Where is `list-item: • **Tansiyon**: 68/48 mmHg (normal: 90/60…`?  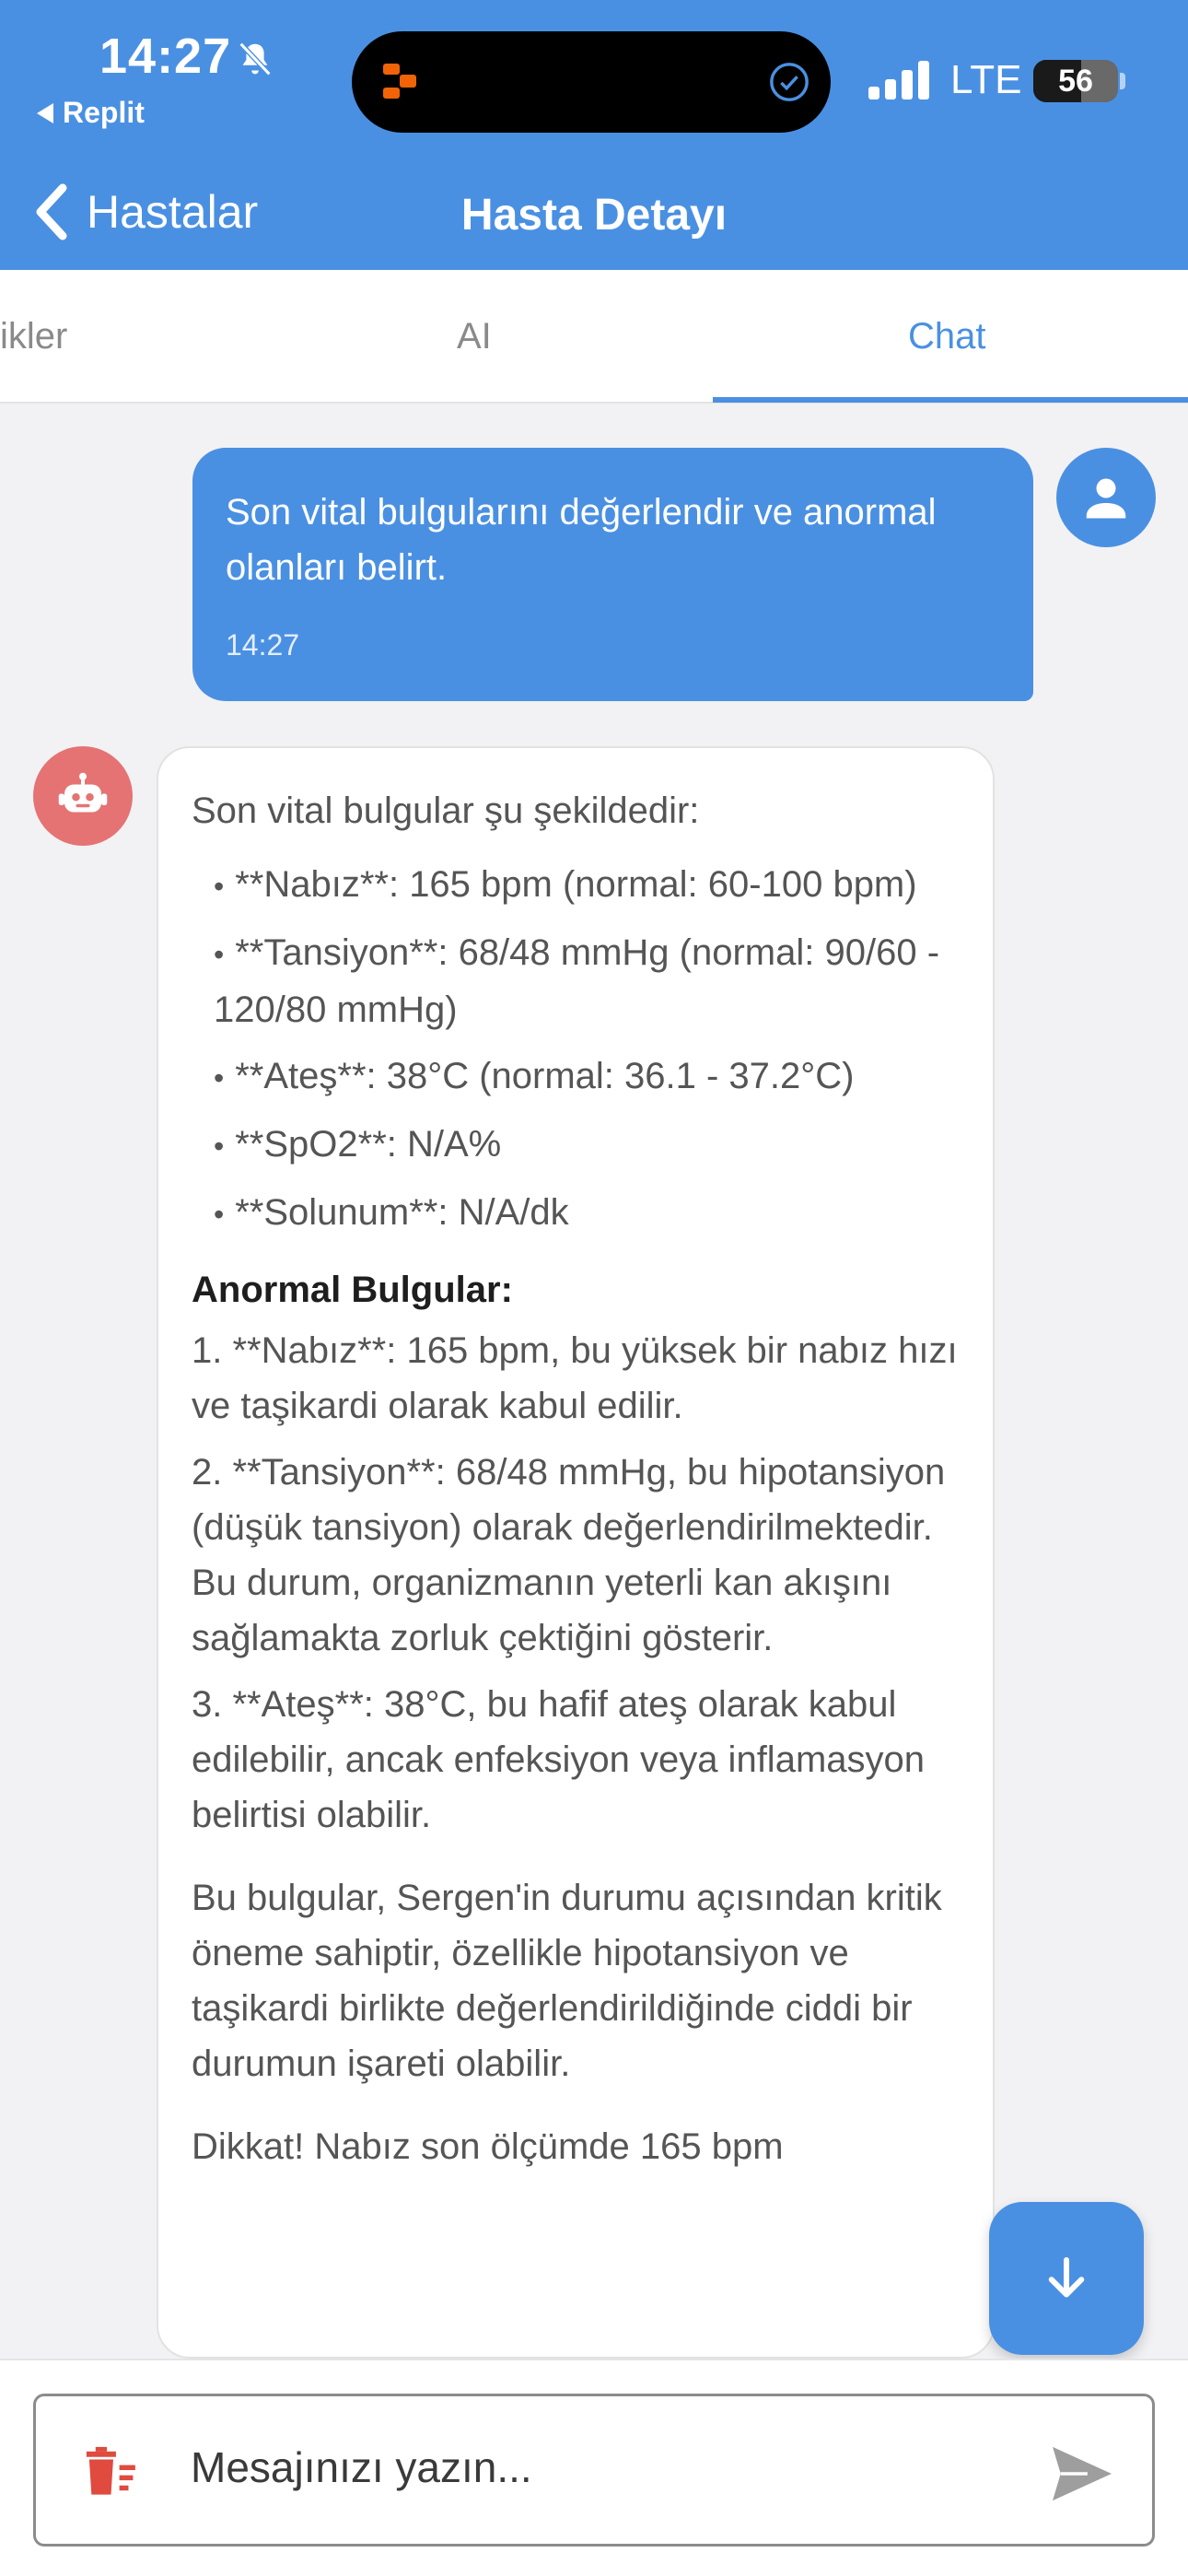
list-item: • **Tansiyon**: 68/48 mmHg (normal: 90/60… is located at coordinates (577, 981).